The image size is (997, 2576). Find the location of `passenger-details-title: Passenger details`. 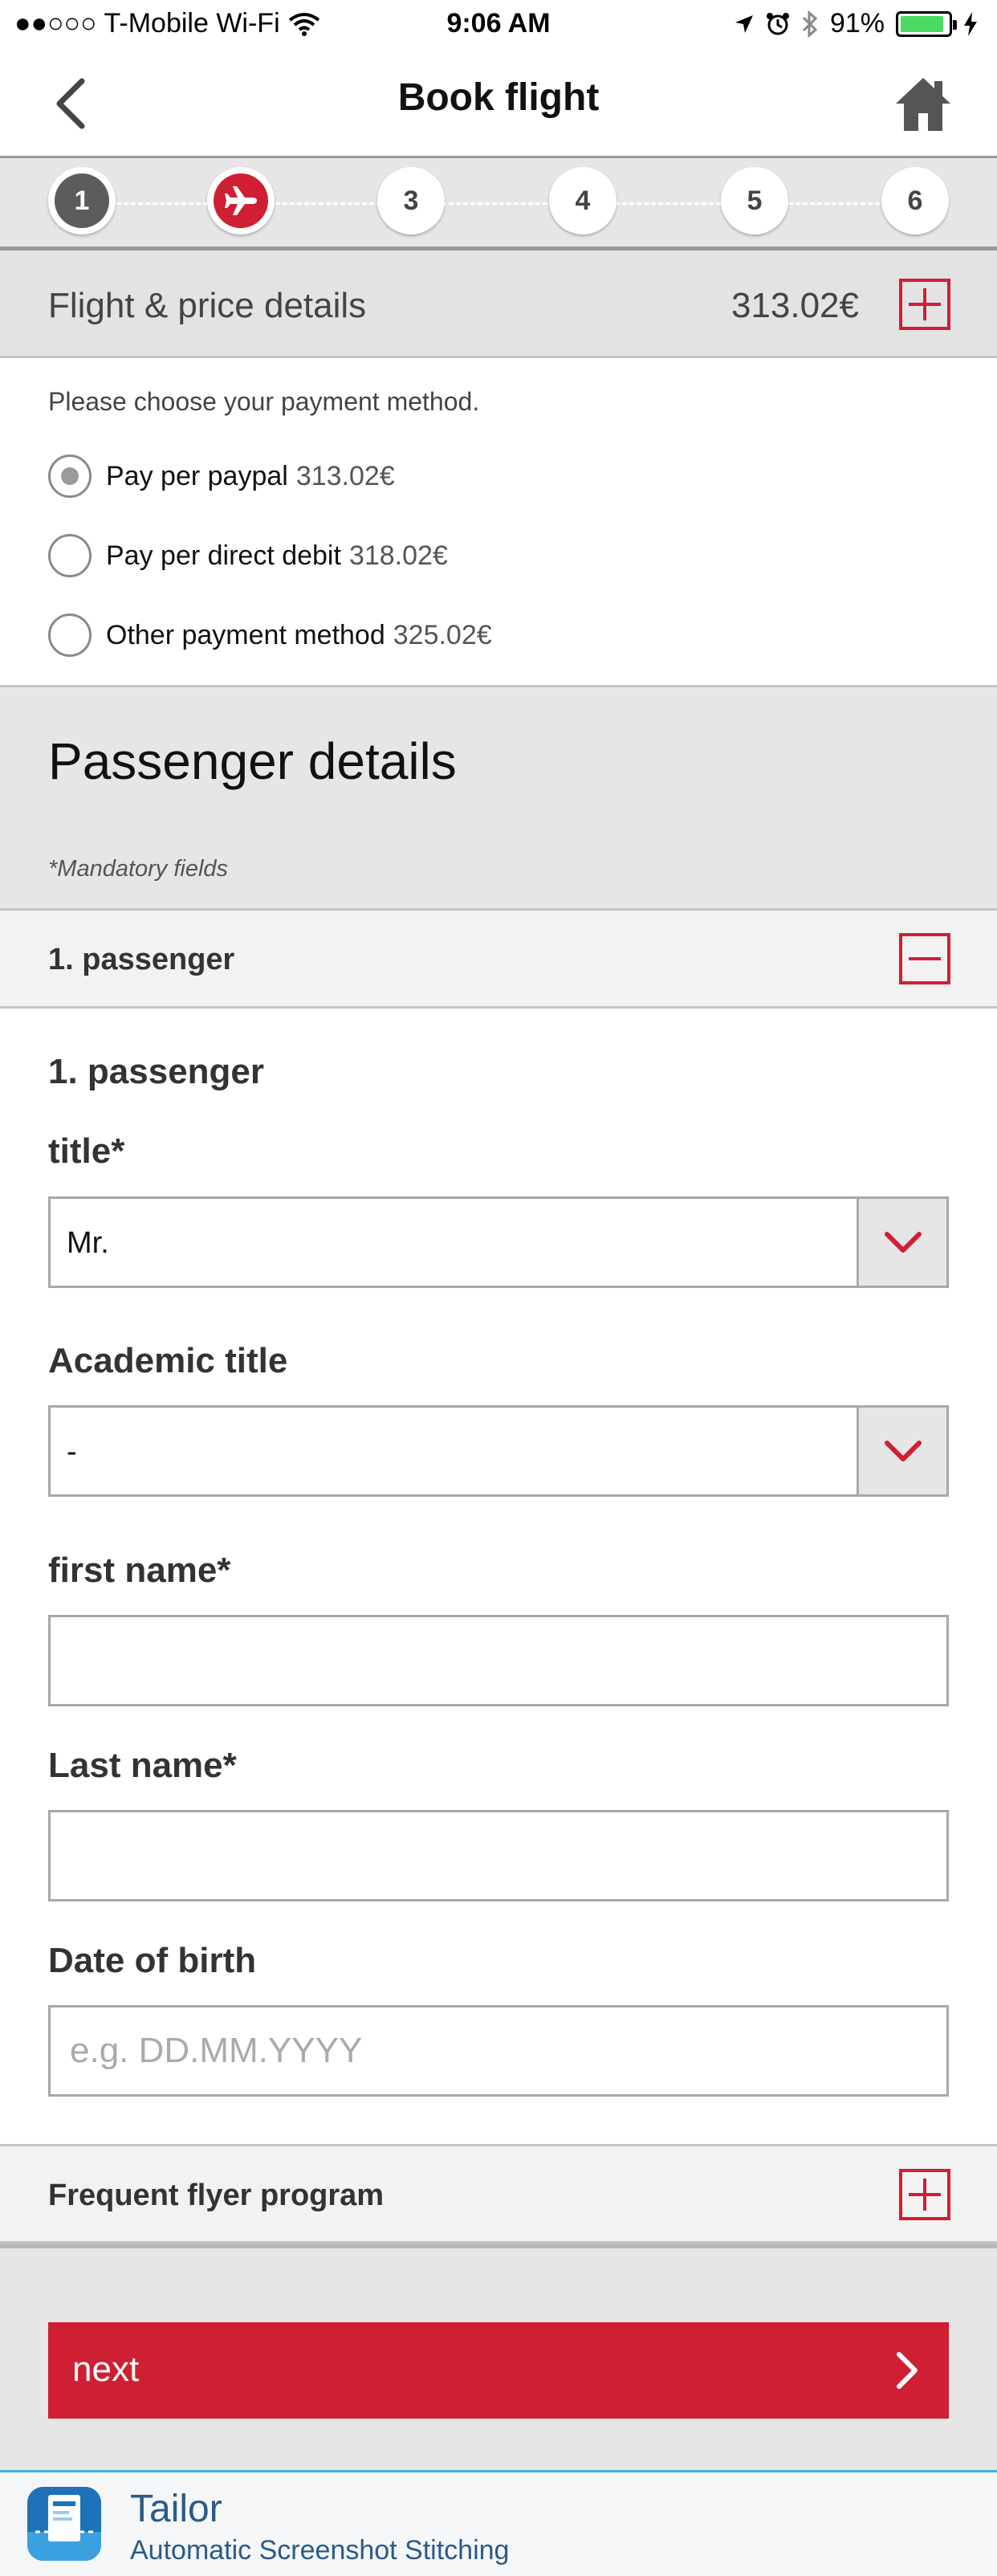

passenger-details-title: Passenger details is located at coordinates (253, 761).